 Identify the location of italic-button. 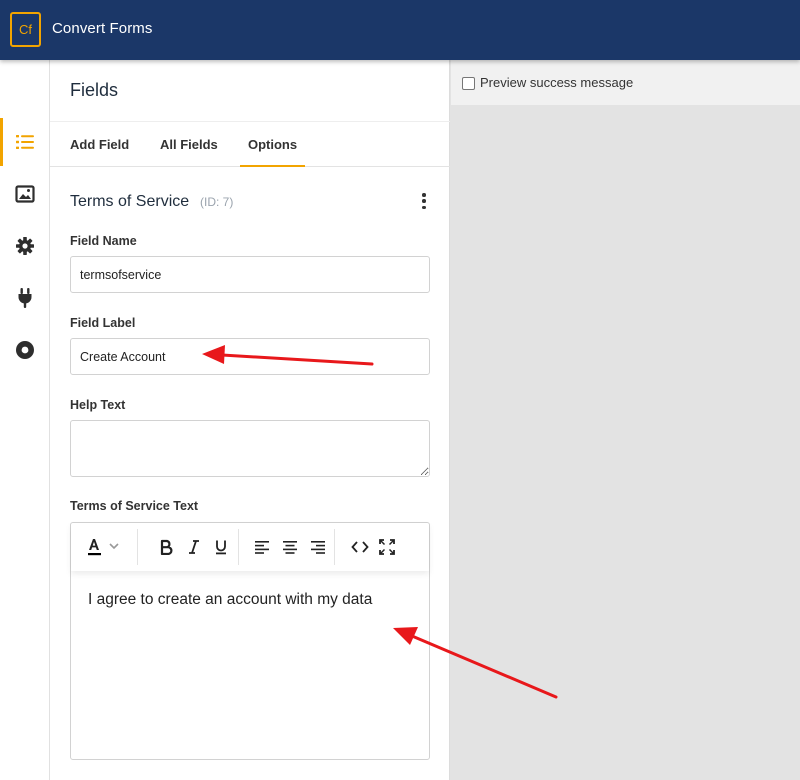
(194, 547).